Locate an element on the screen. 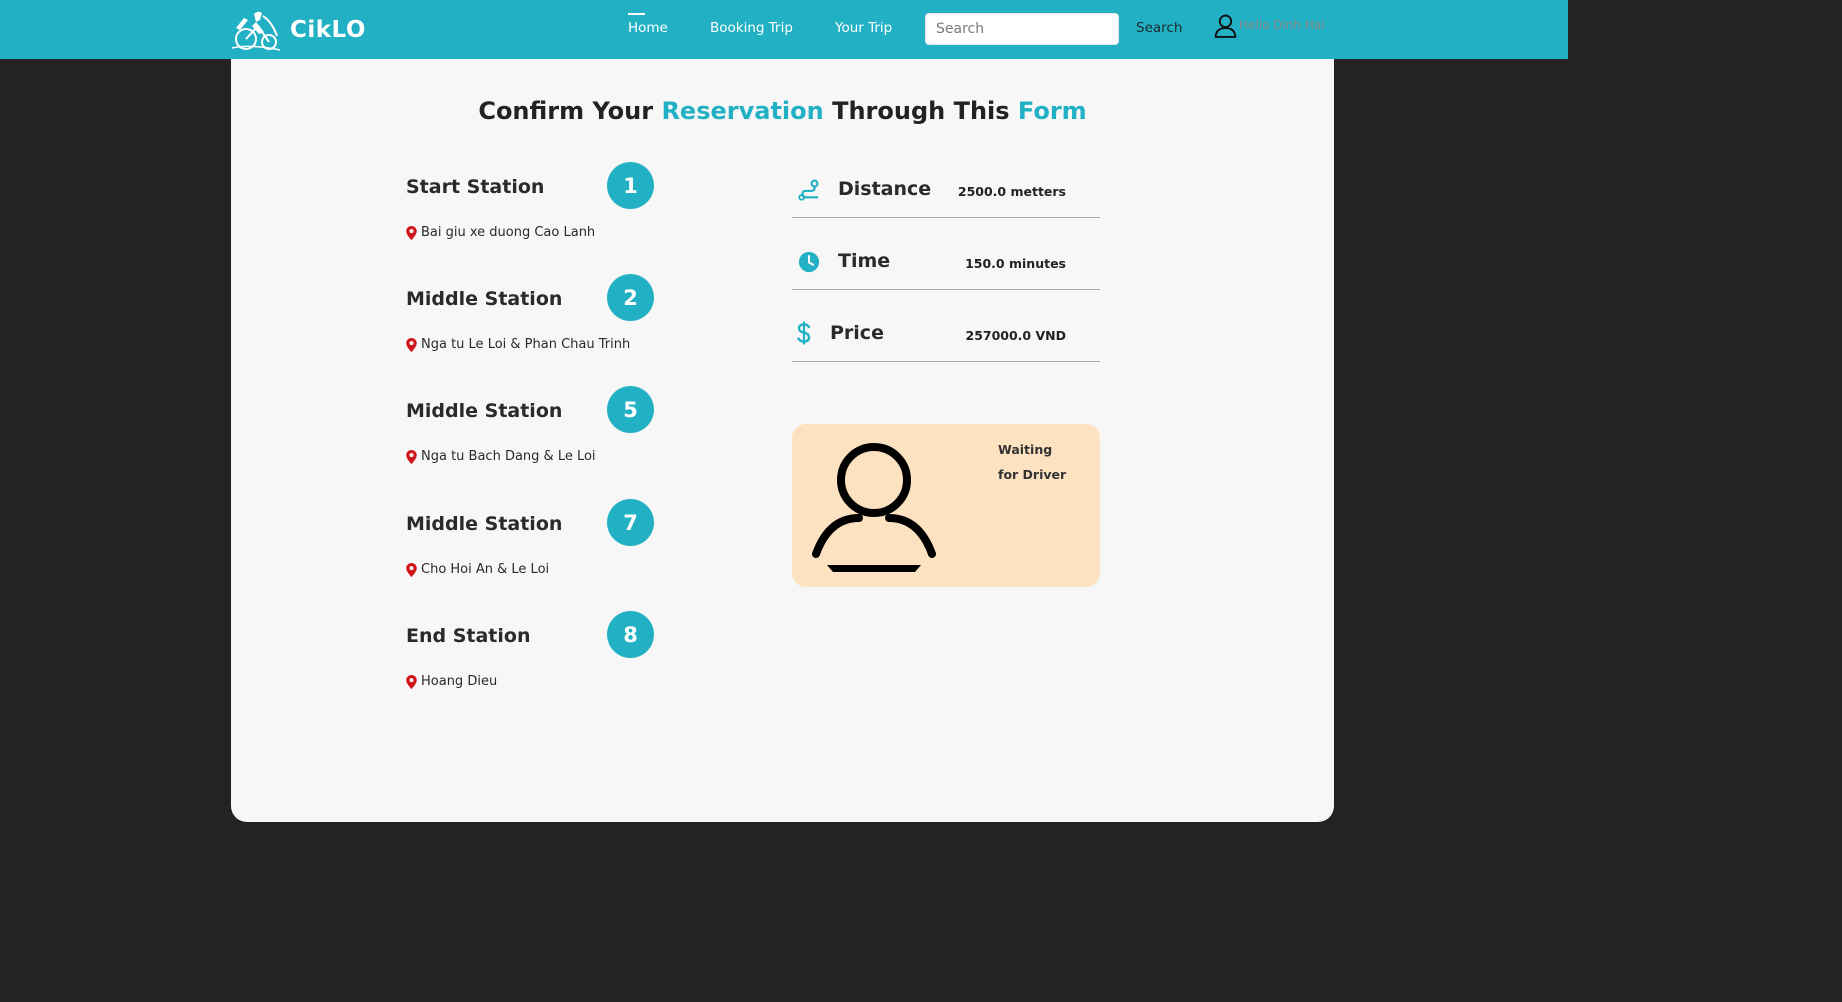  distance-value: 2500.0 metters is located at coordinates (1011, 191).